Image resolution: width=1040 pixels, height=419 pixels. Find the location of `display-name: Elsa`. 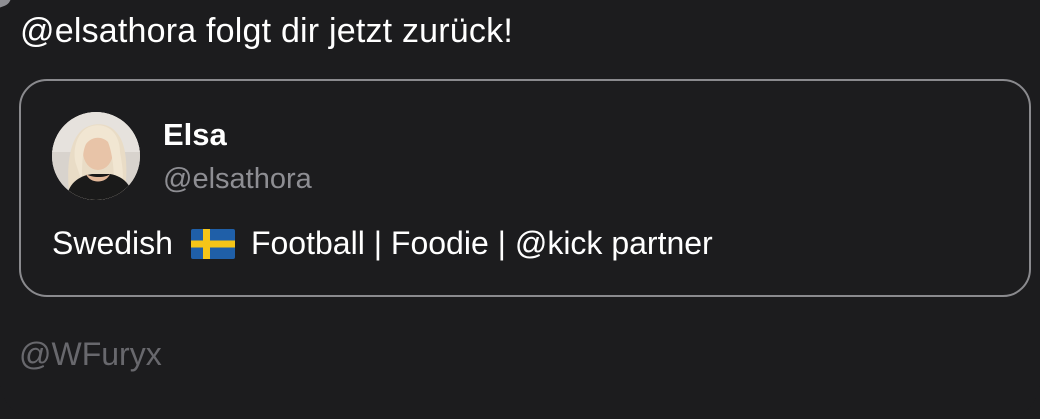

display-name: Elsa is located at coordinates (195, 134).